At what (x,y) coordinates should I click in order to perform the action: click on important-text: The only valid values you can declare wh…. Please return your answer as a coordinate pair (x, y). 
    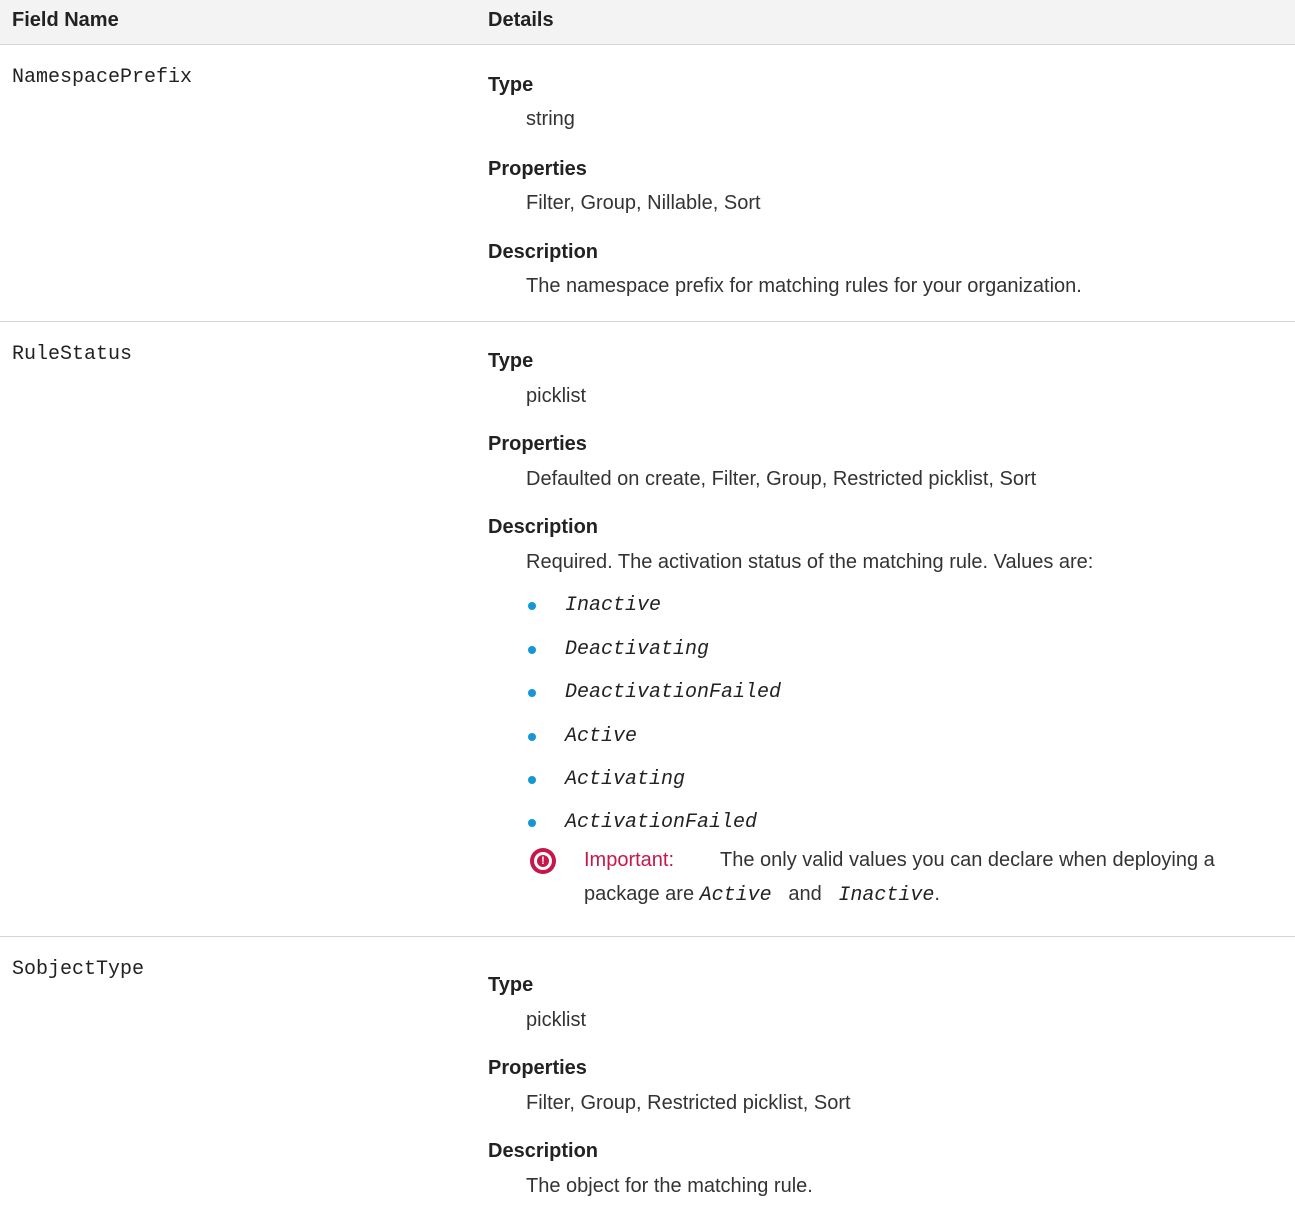
    Looking at the image, I should click on (967, 860).